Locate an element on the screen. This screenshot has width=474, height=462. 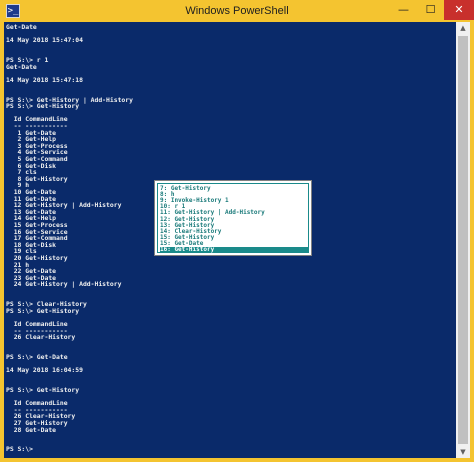
vertical-scrollbar: ▲ ▼ is located at coordinates (463, 240).